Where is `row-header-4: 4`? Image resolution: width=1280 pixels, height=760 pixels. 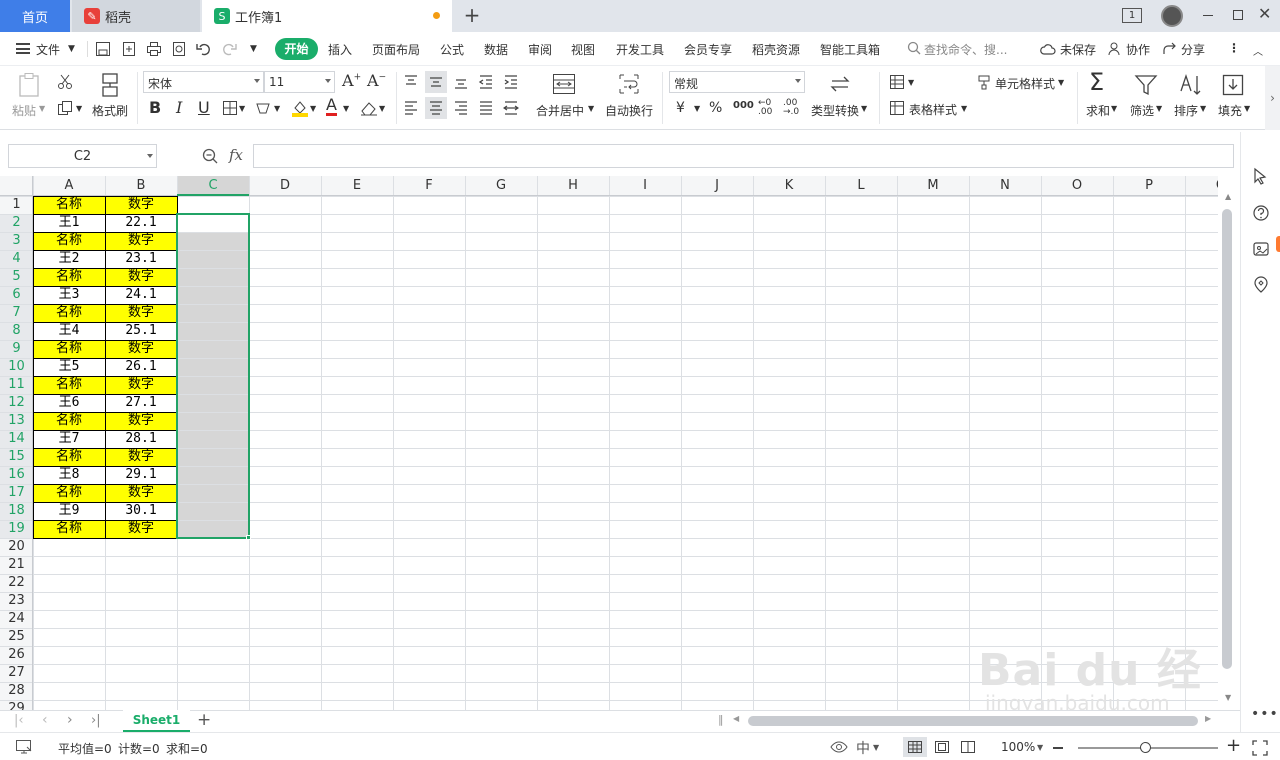 row-header-4: 4 is located at coordinates (16, 259).